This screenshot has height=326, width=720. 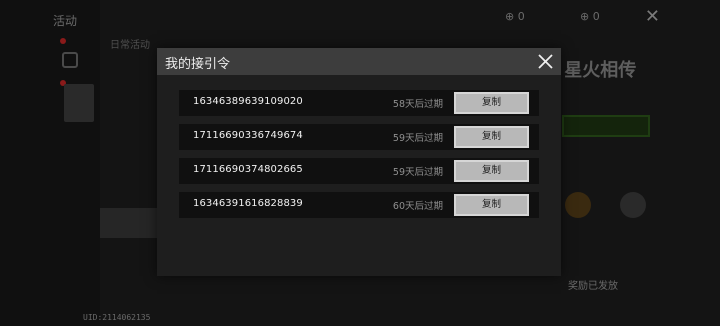 What do you see at coordinates (65, 21) in the screenshot?
I see `activity-title: 活动` at bounding box center [65, 21].